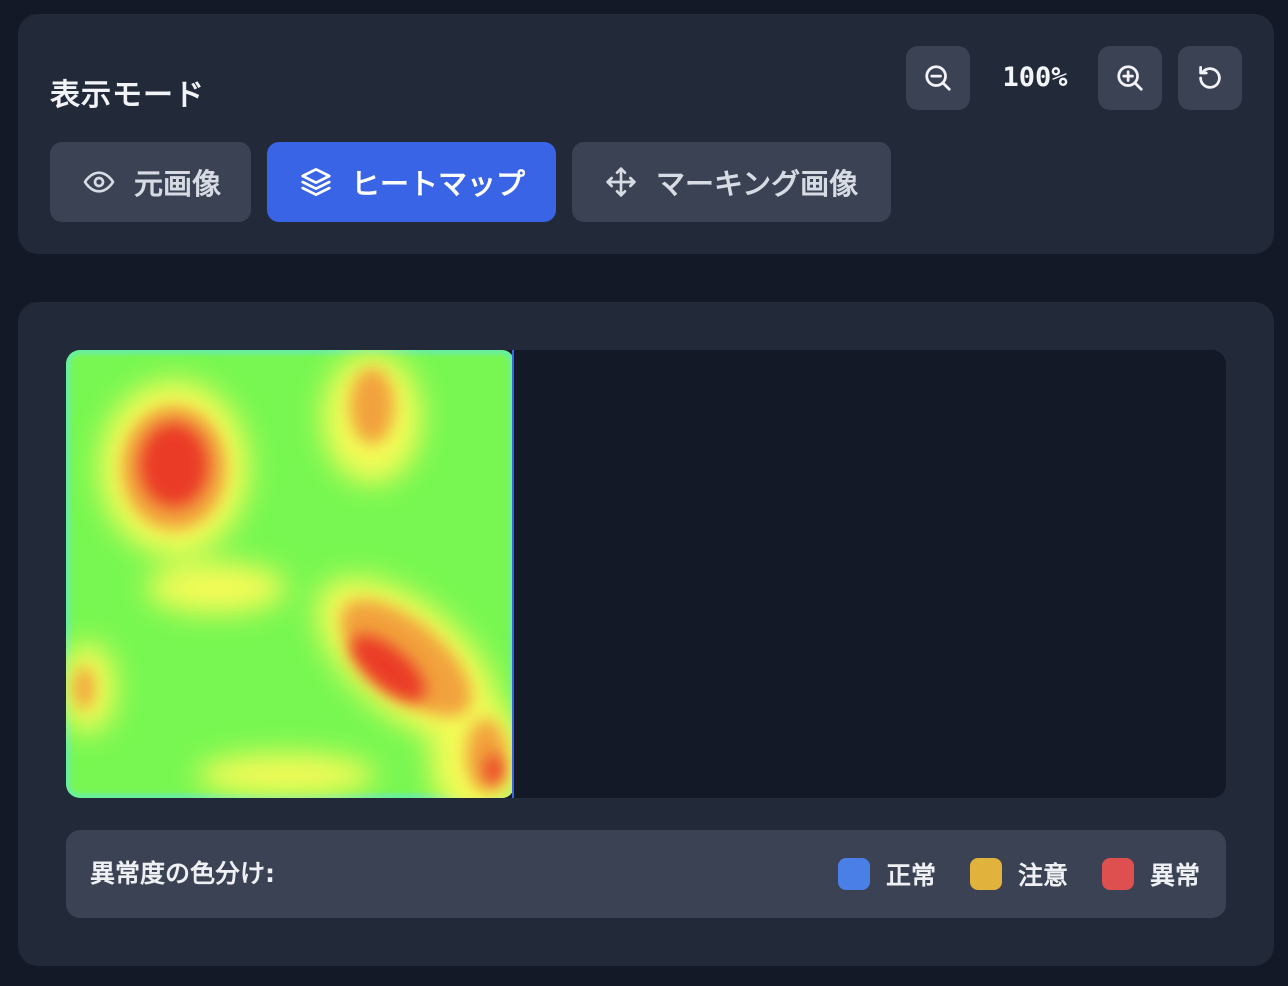 This screenshot has height=986, width=1288. I want to click on move-arrows-icon, so click(621, 182).